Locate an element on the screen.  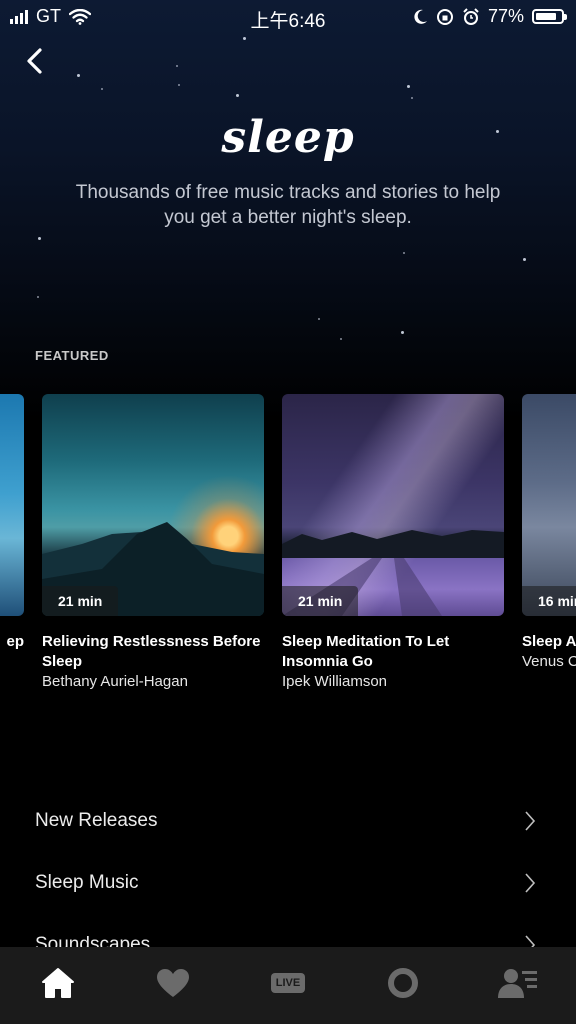
card-title: Sleep Meditation To Let Insomnia Go is located at coordinates (366, 651).